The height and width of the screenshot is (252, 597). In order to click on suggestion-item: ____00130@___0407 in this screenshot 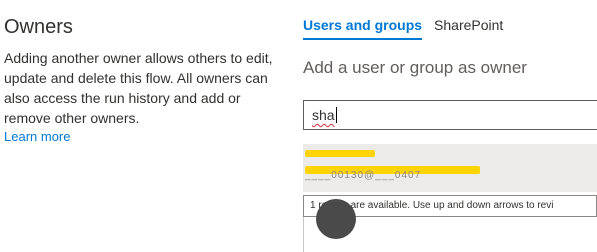, I will do `click(450, 168)`.